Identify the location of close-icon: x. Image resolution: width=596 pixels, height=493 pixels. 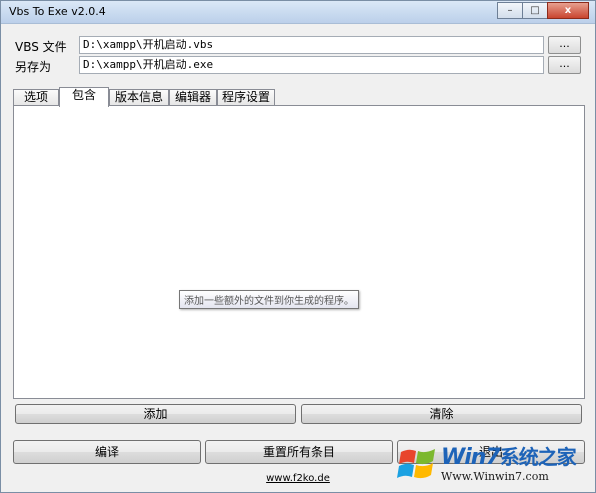
(568, 10).